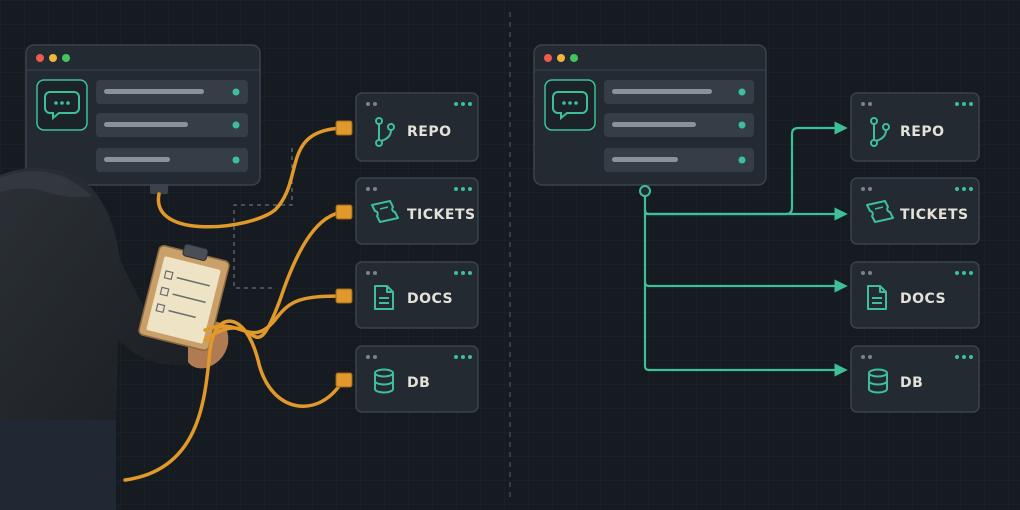 Image resolution: width=1020 pixels, height=510 pixels. Describe the element at coordinates (429, 132) in the screenshot. I see `left-repo-label: REPO` at that location.